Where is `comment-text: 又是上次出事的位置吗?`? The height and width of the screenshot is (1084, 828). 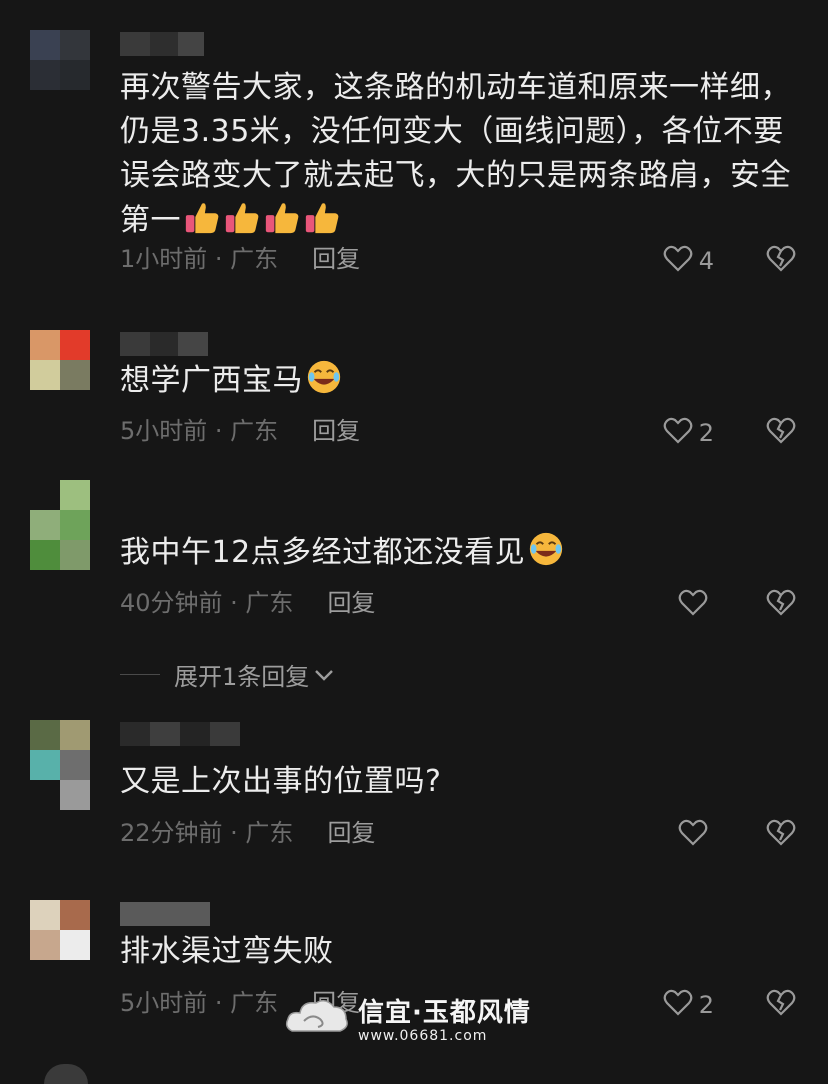
comment-text: 又是上次出事的位置吗? is located at coordinates (460, 782).